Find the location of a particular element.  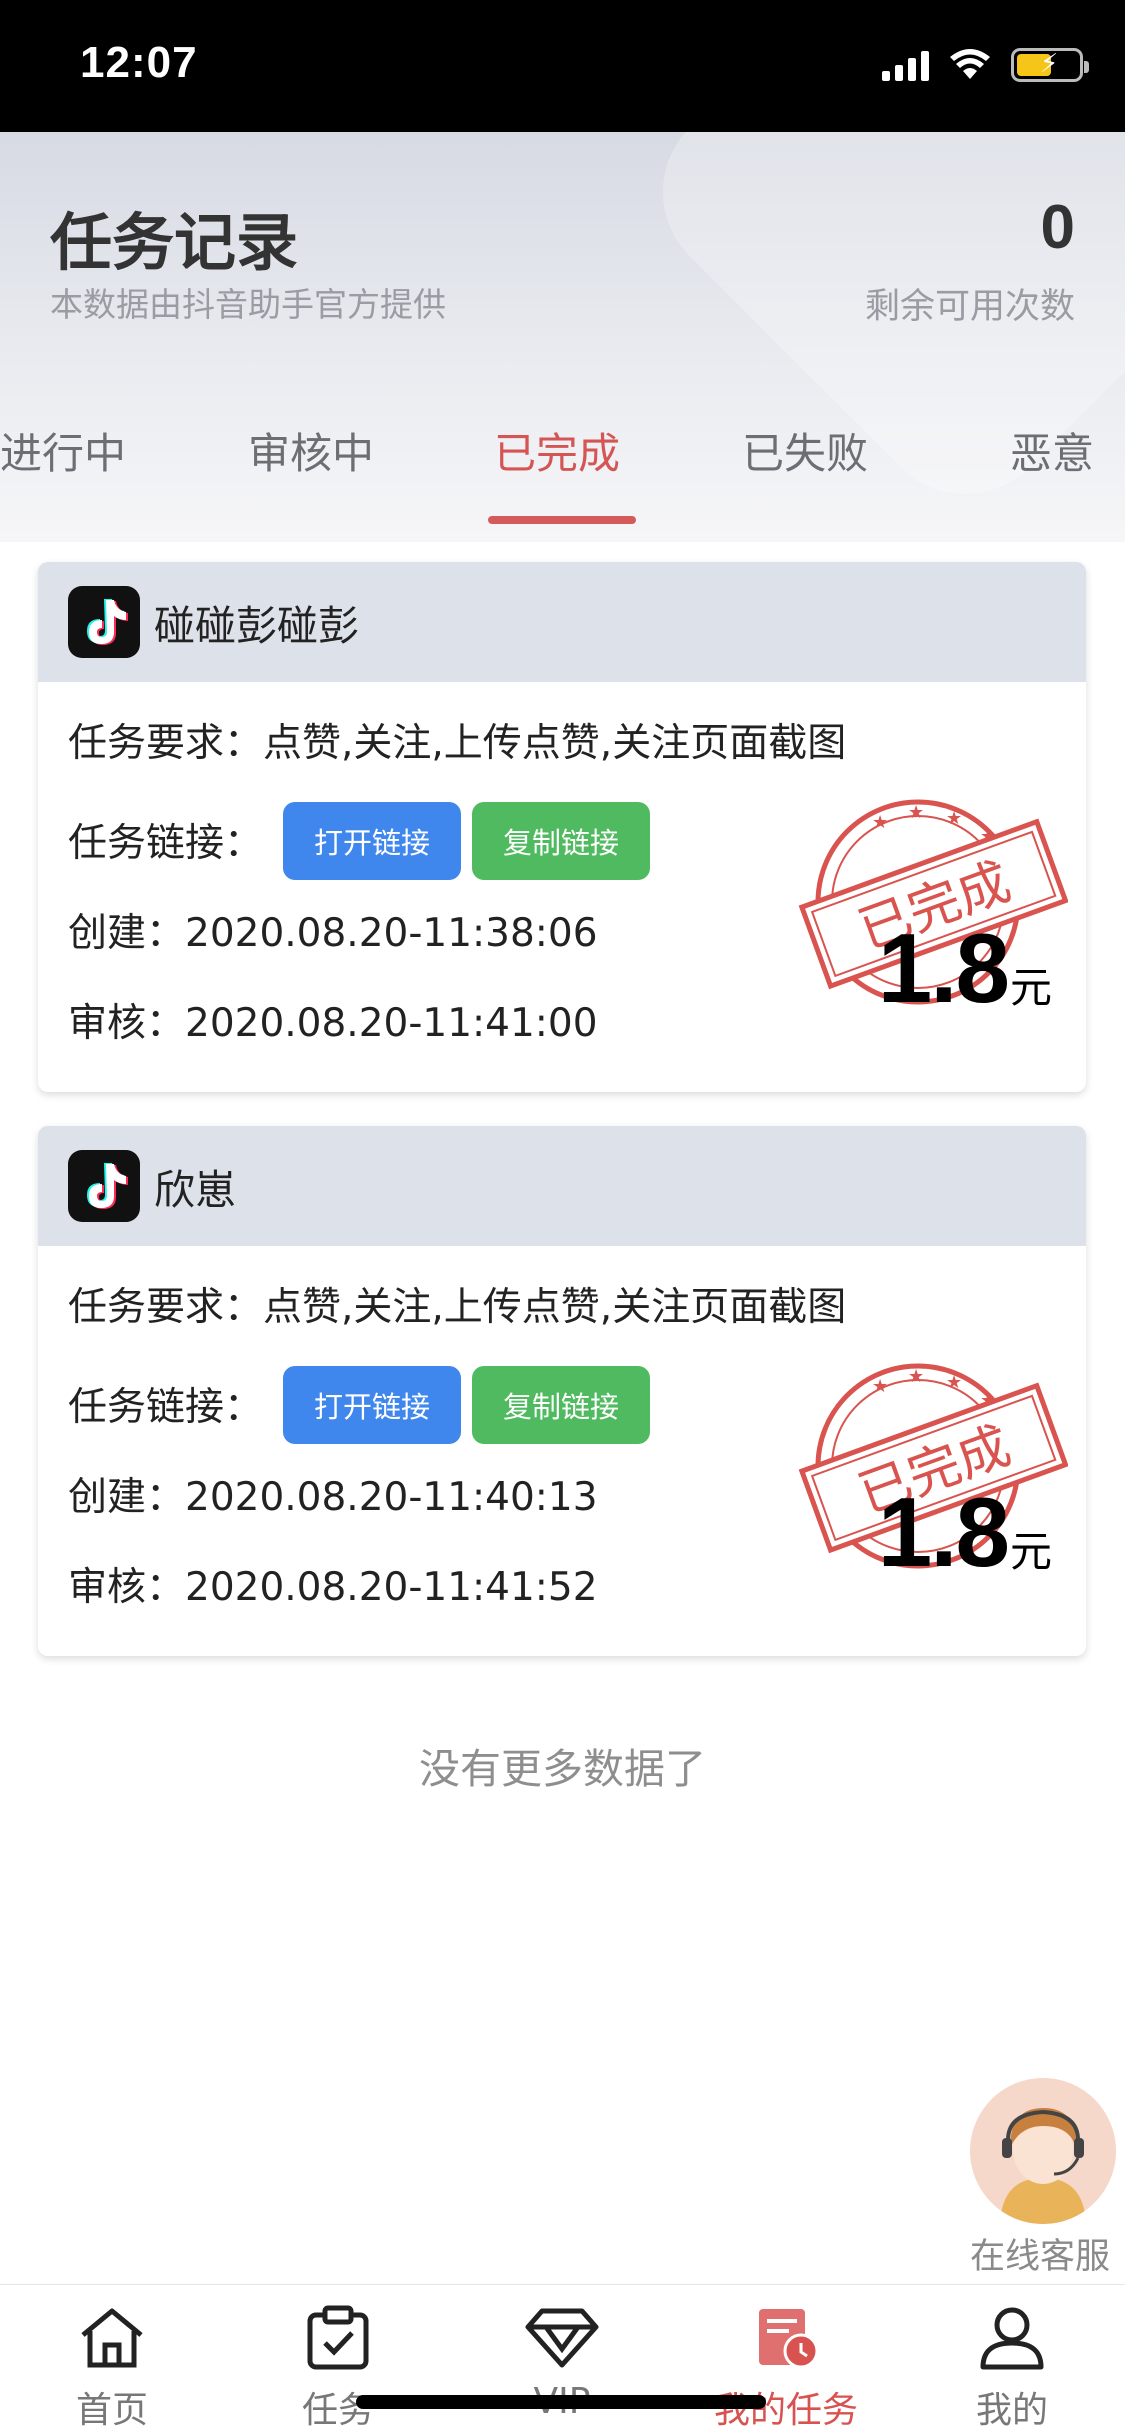

task-account-name: 欣崽 is located at coordinates (195, 1190).